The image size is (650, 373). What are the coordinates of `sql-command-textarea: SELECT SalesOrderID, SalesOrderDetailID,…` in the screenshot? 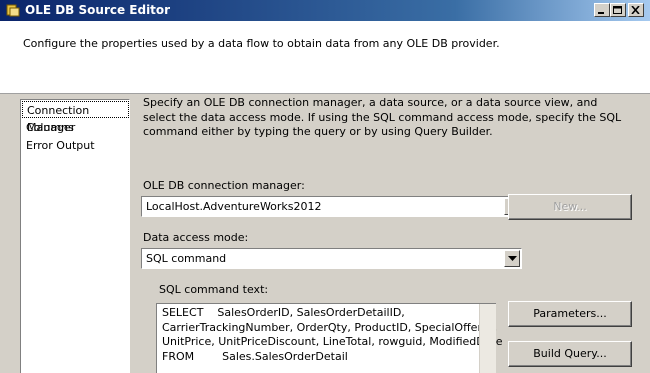 It's located at (329, 338).